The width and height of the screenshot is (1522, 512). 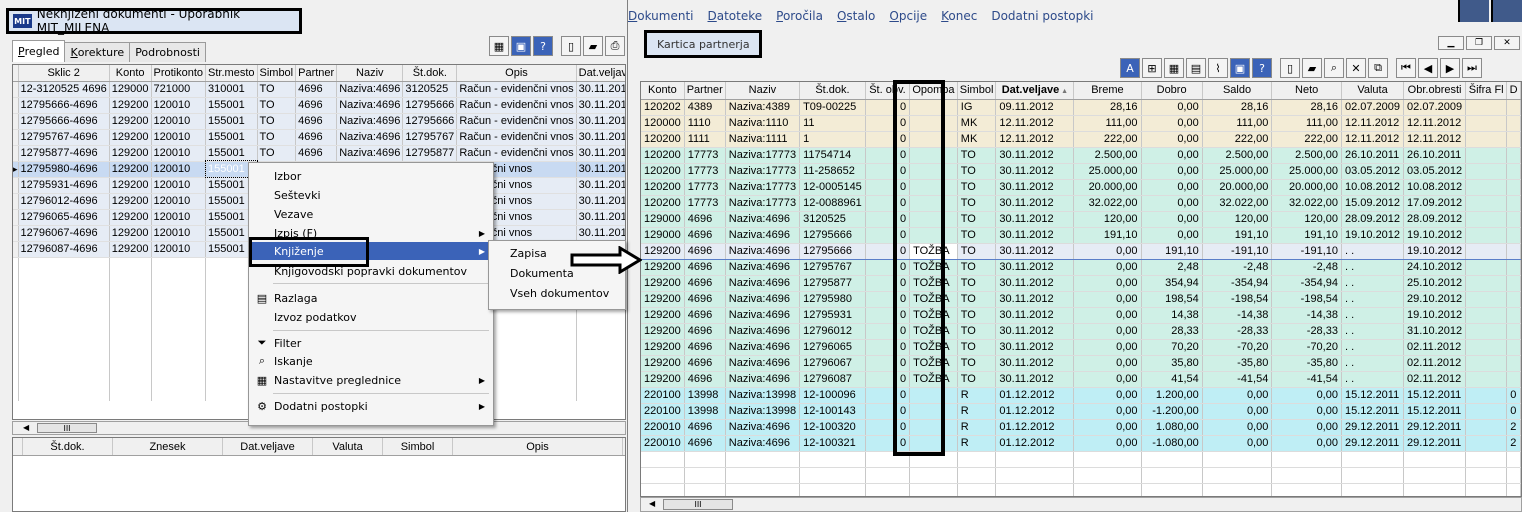 I want to click on table-cell: 12-0088961, so click(x=832, y=203).